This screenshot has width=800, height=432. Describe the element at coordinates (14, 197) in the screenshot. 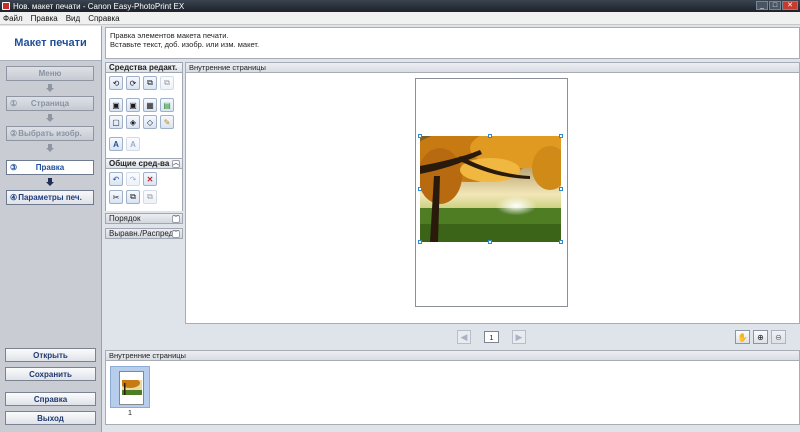

I see `step-print-number: ④` at that location.